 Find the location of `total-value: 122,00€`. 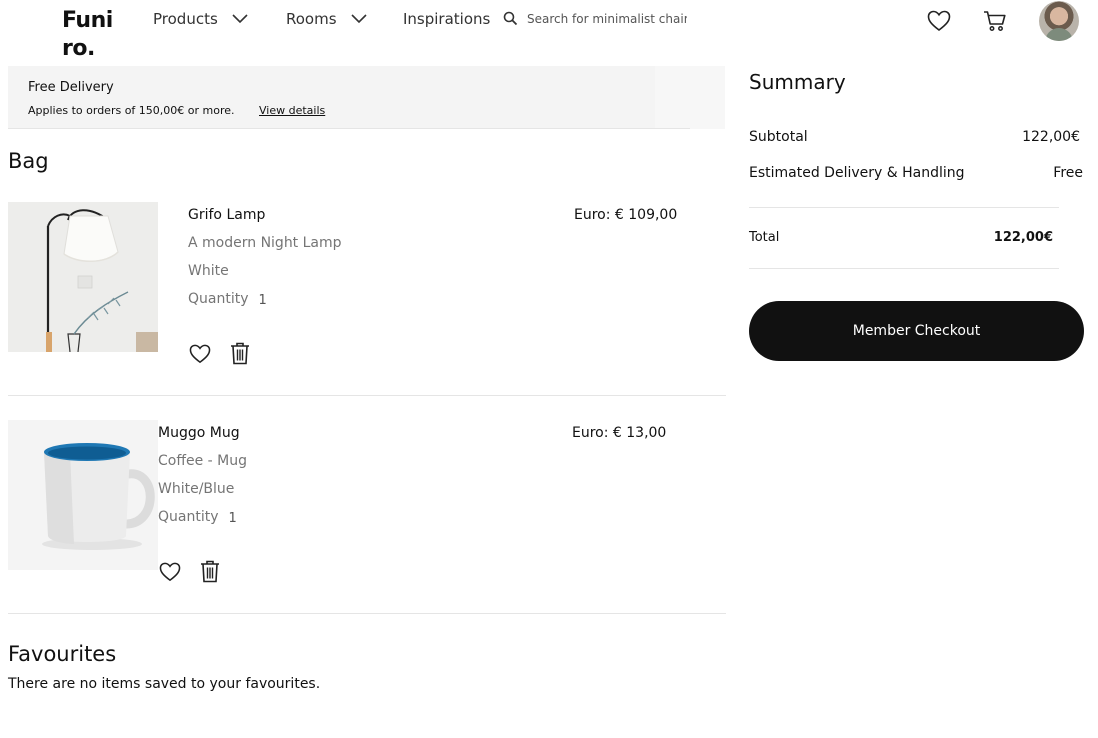

total-value: 122,00€ is located at coordinates (1023, 237).